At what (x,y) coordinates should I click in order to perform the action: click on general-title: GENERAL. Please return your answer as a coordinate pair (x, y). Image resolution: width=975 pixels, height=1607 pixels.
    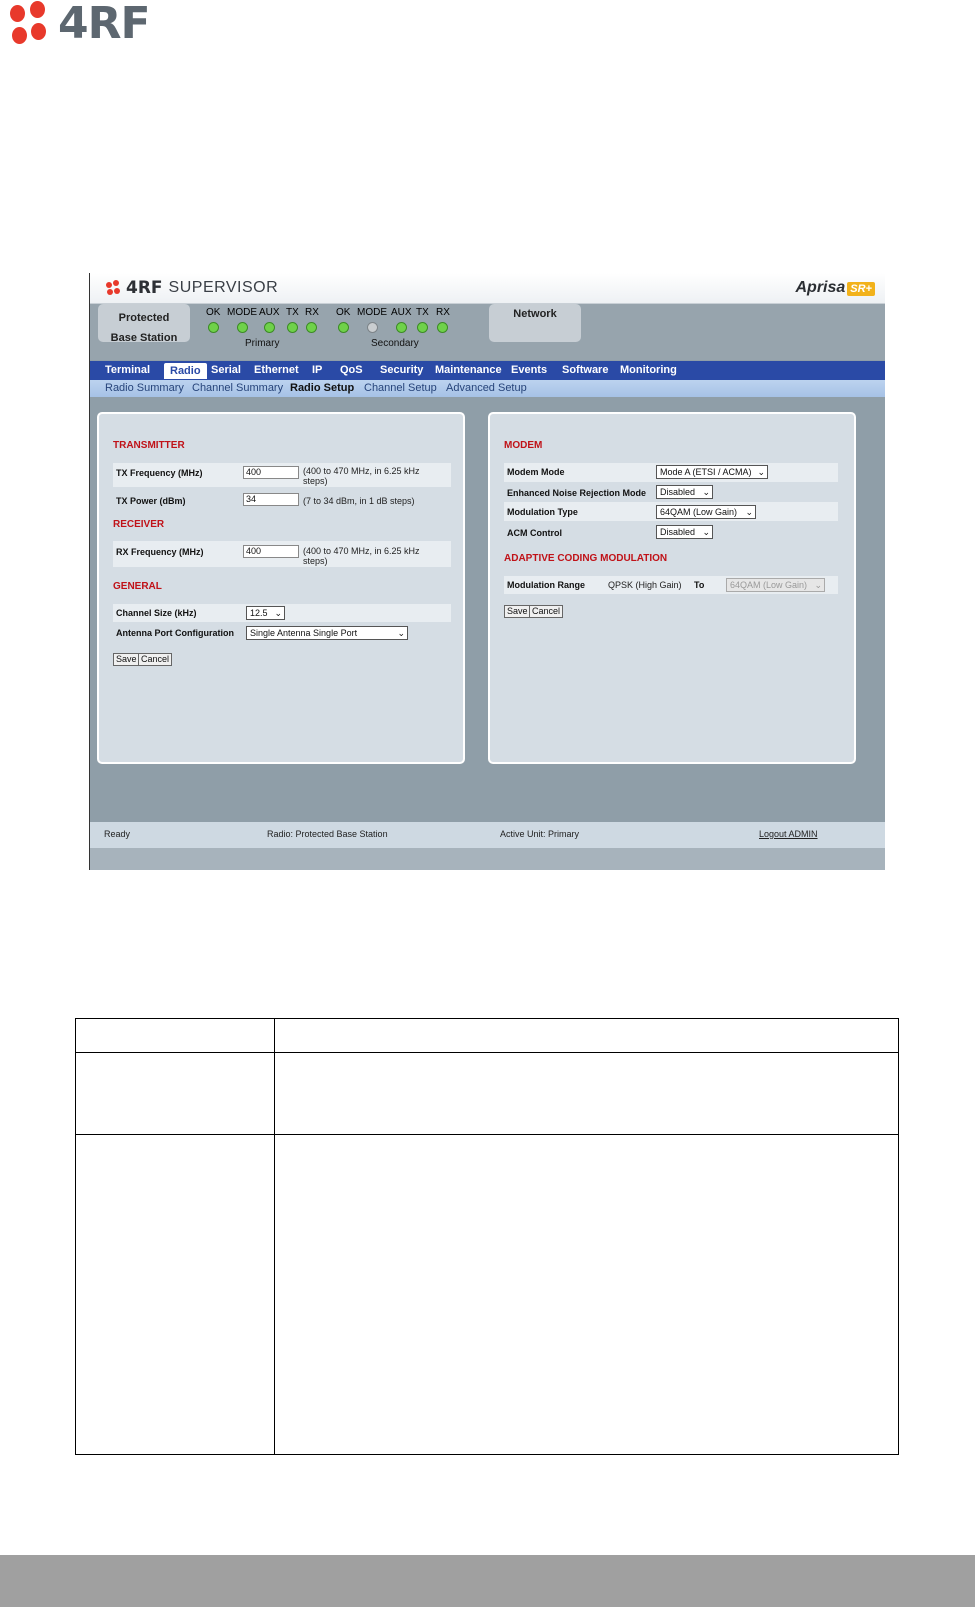
    Looking at the image, I should click on (137, 586).